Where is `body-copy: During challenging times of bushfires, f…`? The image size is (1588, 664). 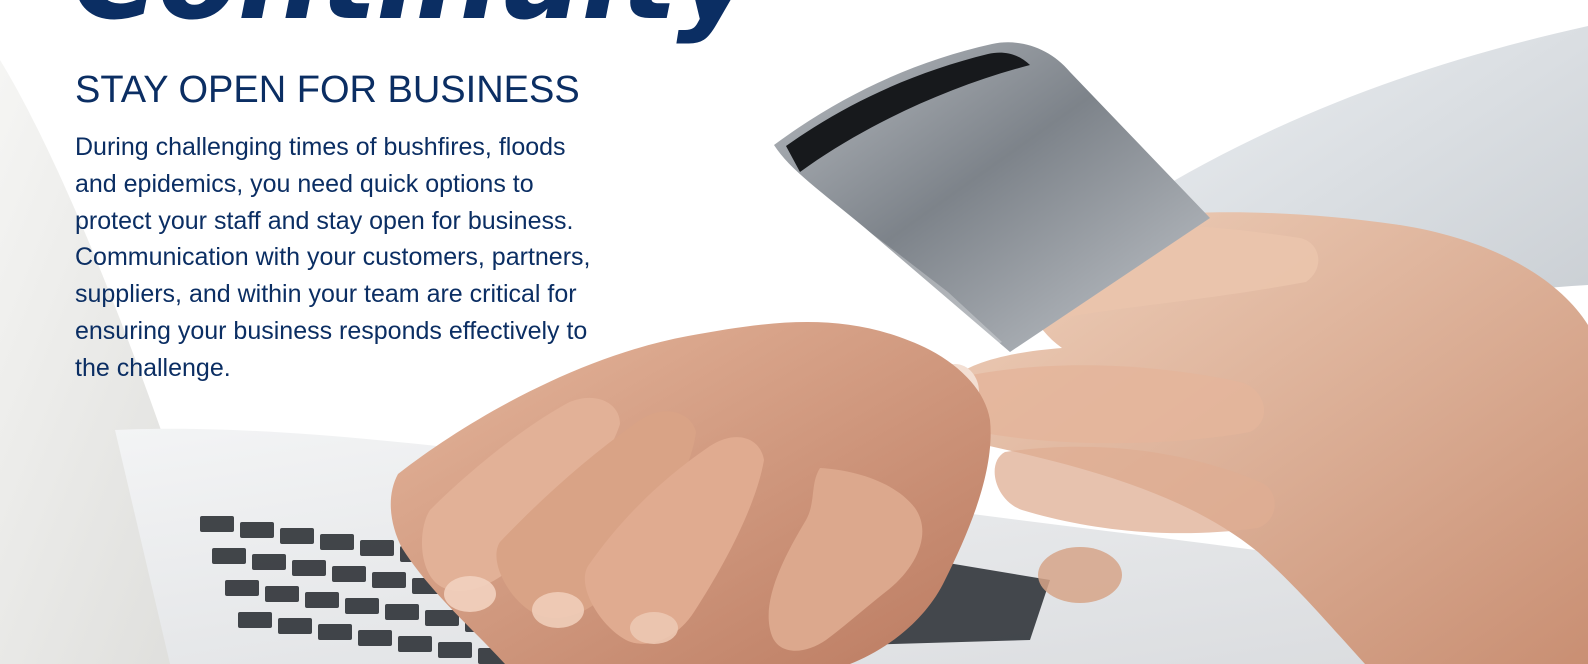 body-copy: During challenging times of bushfires, f… is located at coordinates (333, 257).